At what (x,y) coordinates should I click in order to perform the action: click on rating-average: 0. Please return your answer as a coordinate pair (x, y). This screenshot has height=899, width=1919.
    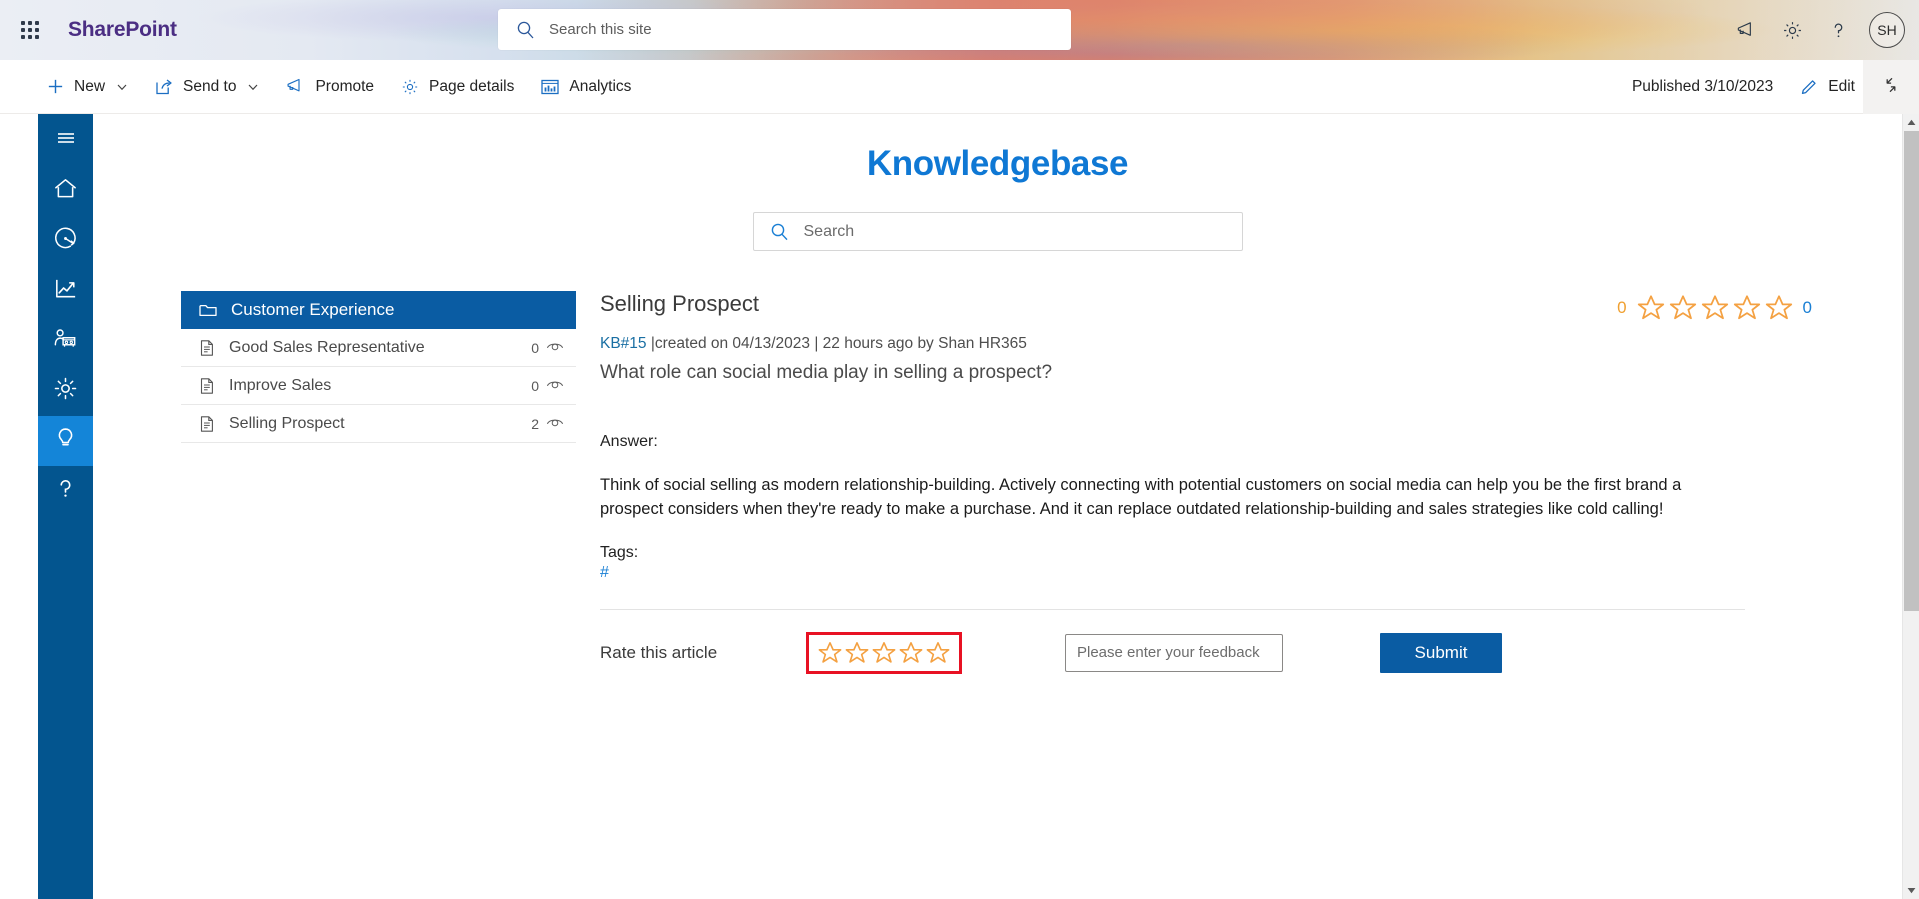
    Looking at the image, I should click on (1622, 307).